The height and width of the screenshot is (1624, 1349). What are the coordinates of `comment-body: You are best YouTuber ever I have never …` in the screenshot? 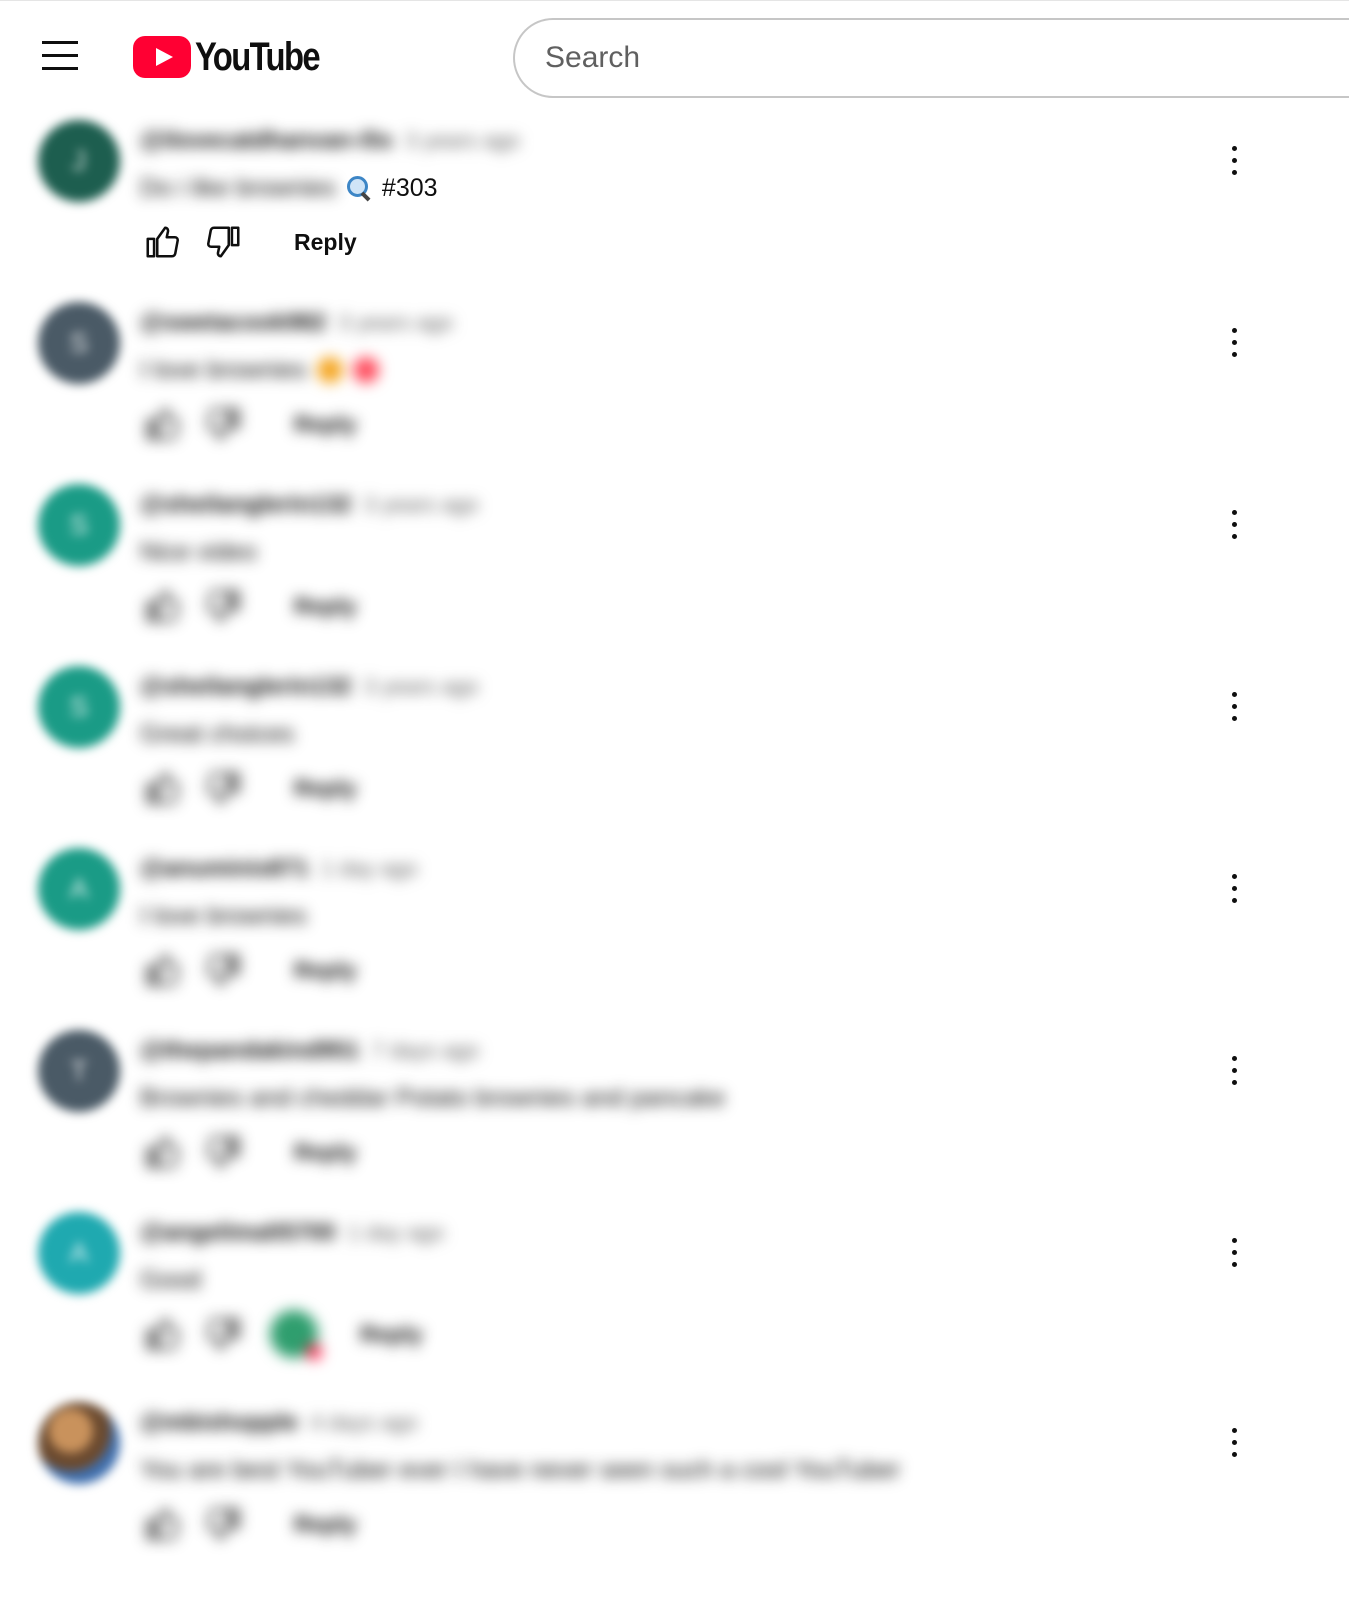 It's located at (520, 1470).